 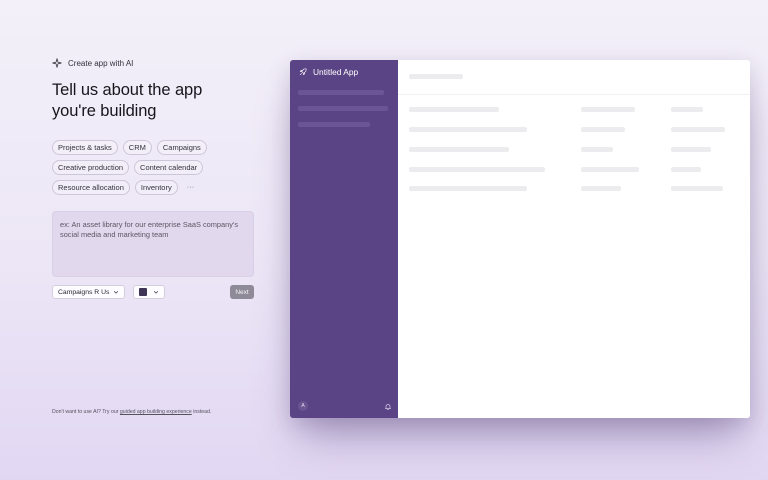 What do you see at coordinates (154, 63) in the screenshot?
I see `eyebrow: Create app with AI` at bounding box center [154, 63].